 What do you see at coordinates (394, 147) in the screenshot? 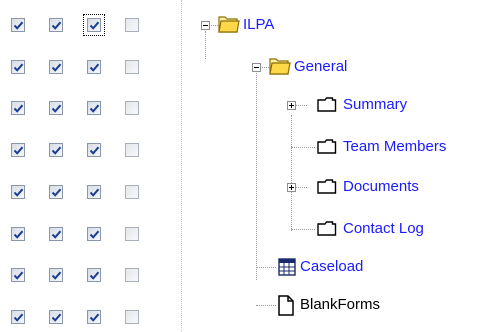
I see `tree-node-team-members: Team Members` at bounding box center [394, 147].